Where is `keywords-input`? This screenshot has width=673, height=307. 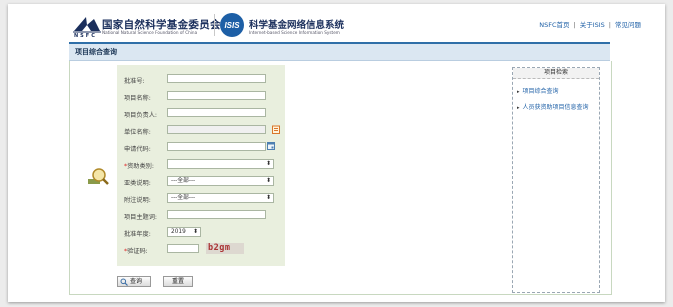 keywords-input is located at coordinates (216, 214).